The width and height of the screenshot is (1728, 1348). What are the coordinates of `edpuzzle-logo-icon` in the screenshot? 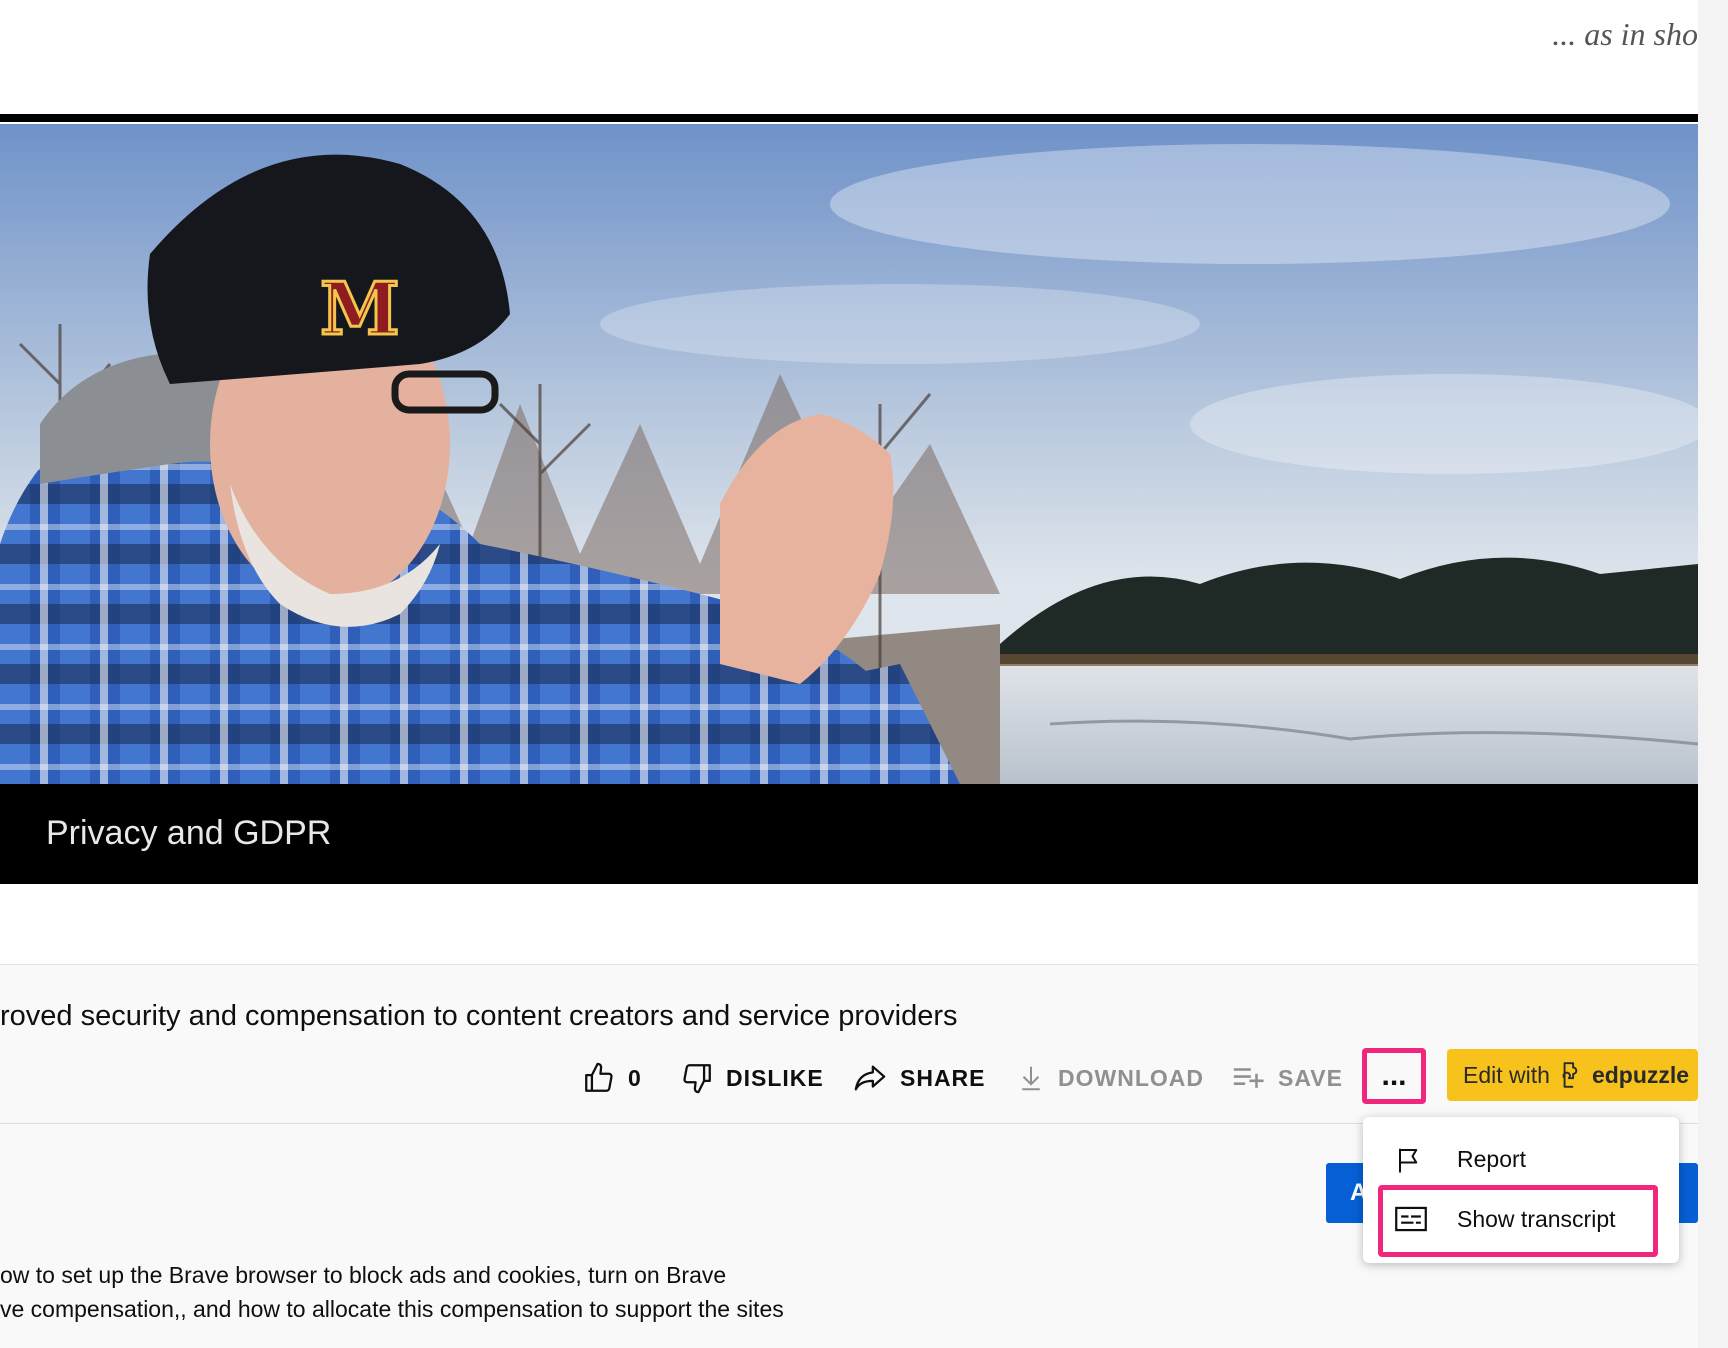 It's located at (1570, 1075).